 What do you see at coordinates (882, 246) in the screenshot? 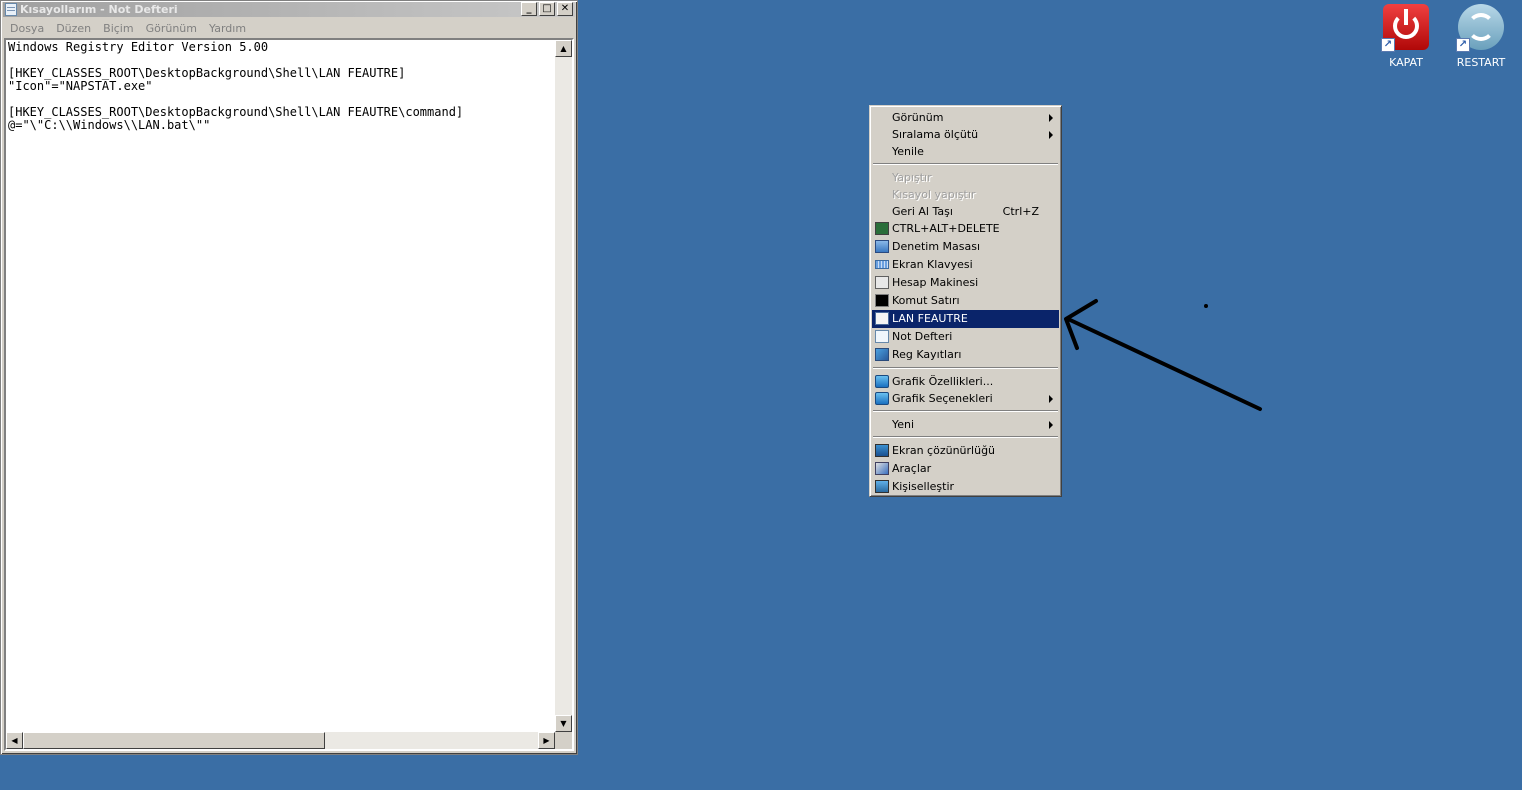
I see `control-panel-icon` at bounding box center [882, 246].